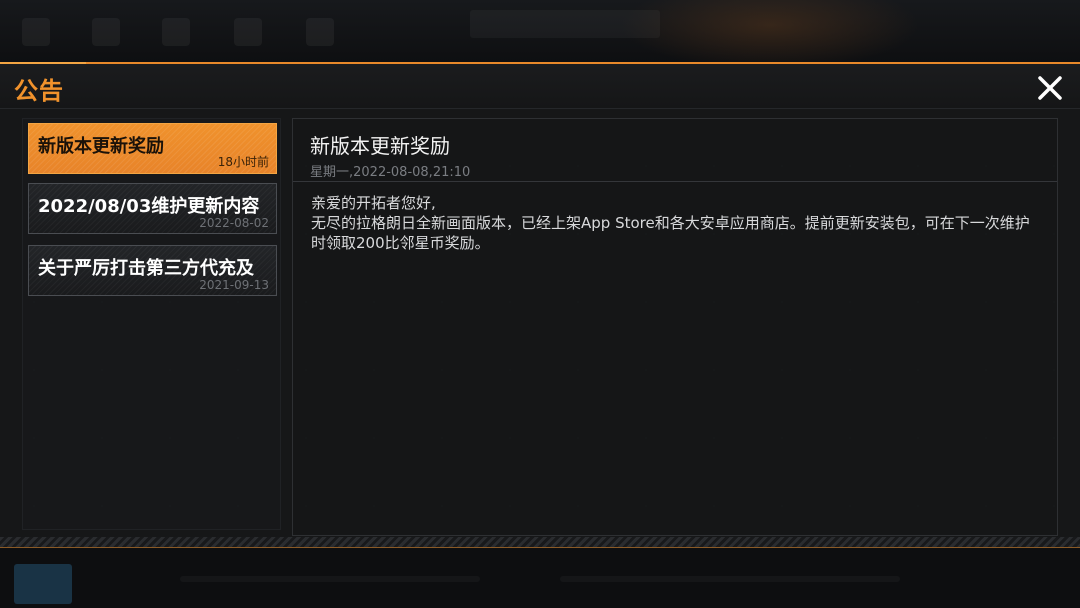 This screenshot has height=608, width=1080. Describe the element at coordinates (390, 172) in the screenshot. I see `detail-timestamp: 星期一,2022-08-08,21:10` at that location.